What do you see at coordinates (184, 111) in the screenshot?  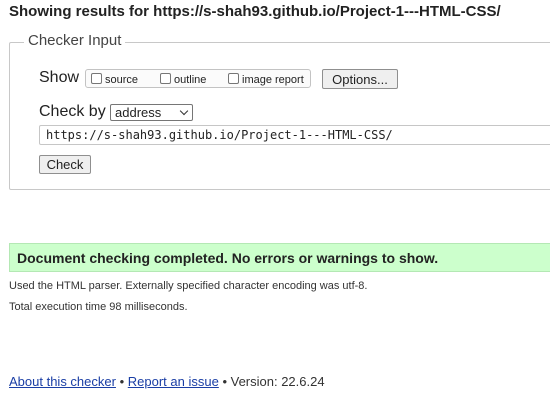 I see `chevron-down-icon` at bounding box center [184, 111].